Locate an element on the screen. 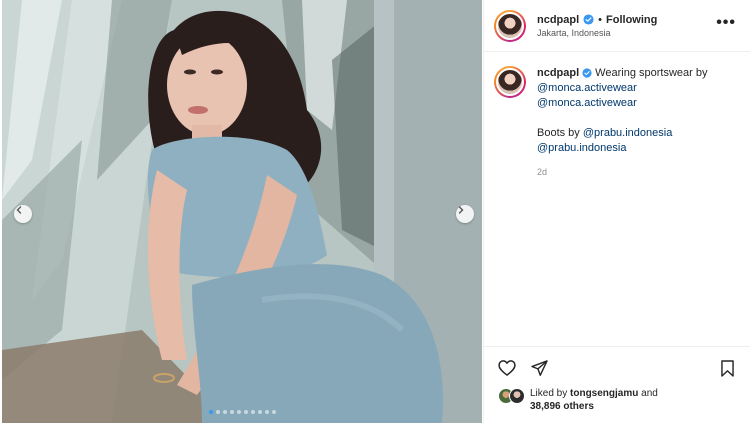  liker-avatars is located at coordinates (512, 396).